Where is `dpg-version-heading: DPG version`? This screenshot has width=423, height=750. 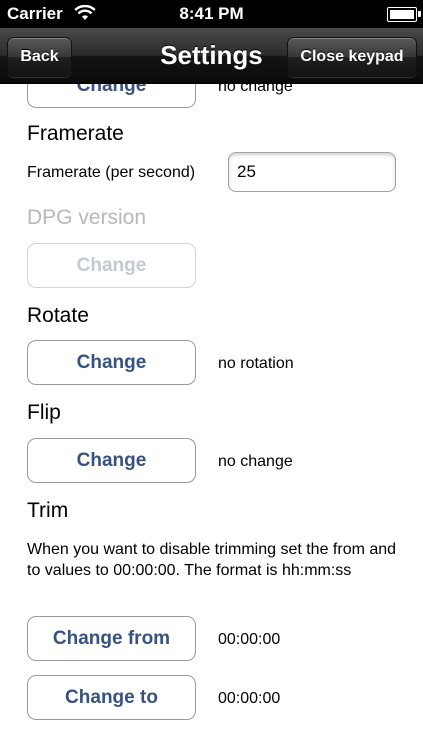
dpg-version-heading: DPG version is located at coordinates (87, 217).